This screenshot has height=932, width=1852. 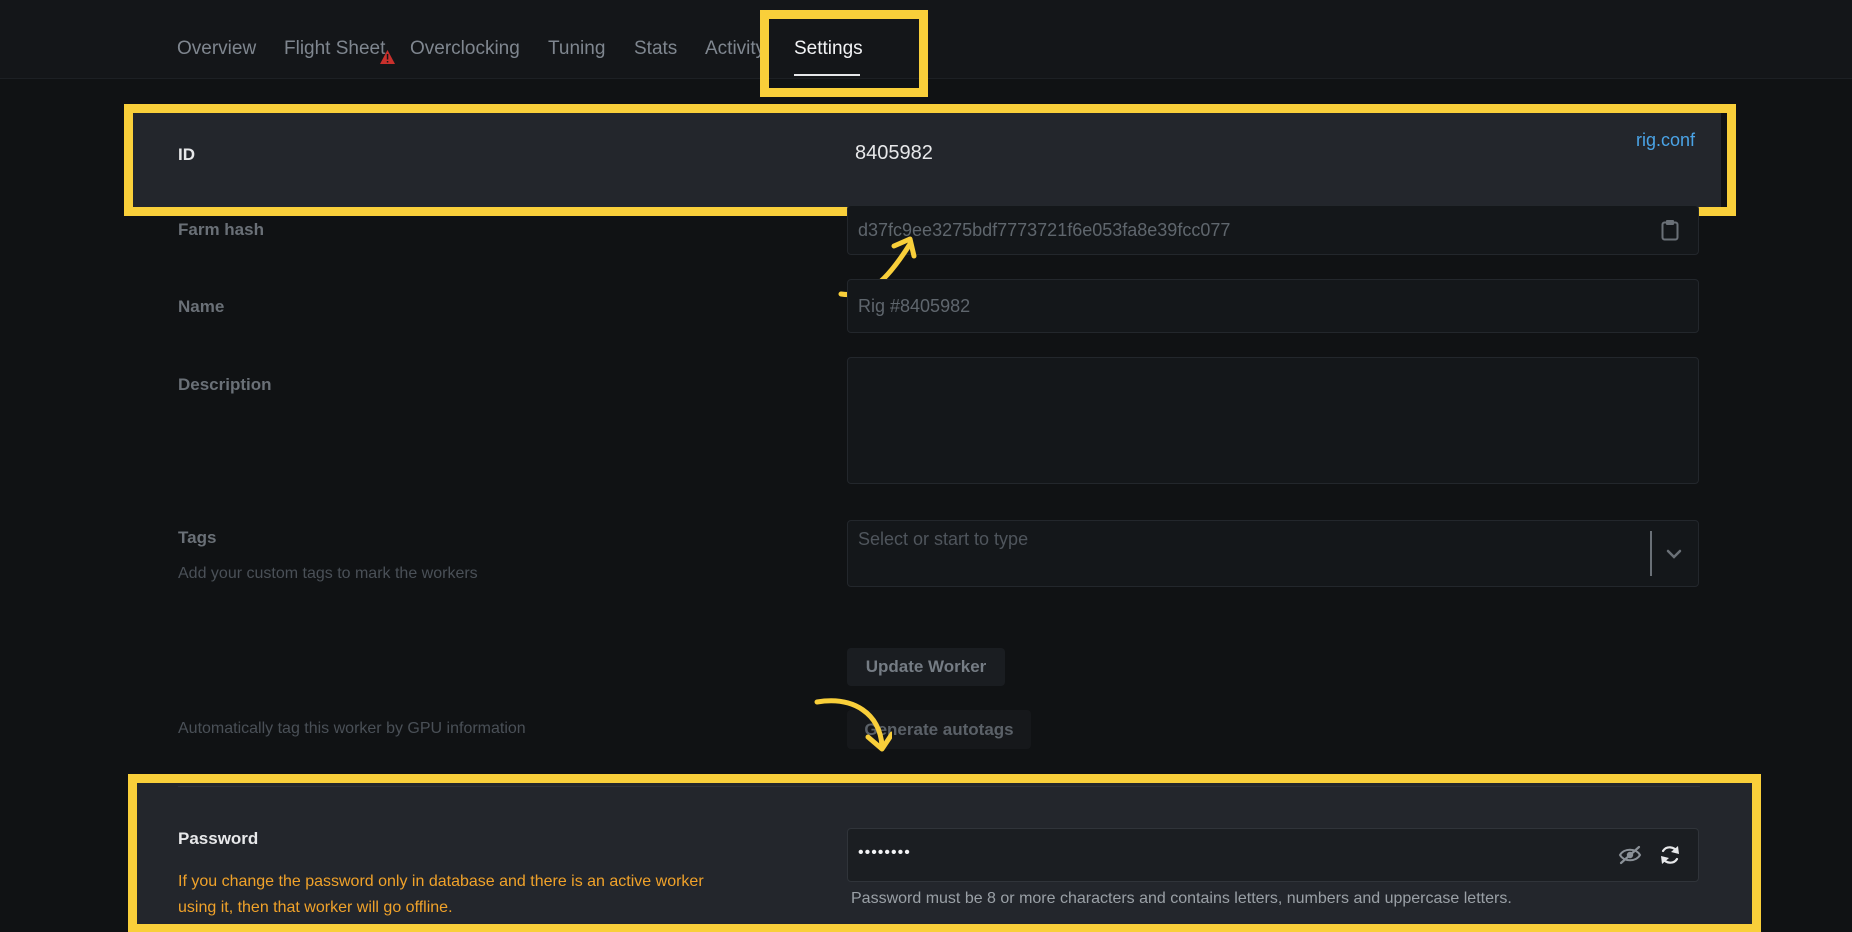 I want to click on password-section-highlight, so click(x=944, y=853).